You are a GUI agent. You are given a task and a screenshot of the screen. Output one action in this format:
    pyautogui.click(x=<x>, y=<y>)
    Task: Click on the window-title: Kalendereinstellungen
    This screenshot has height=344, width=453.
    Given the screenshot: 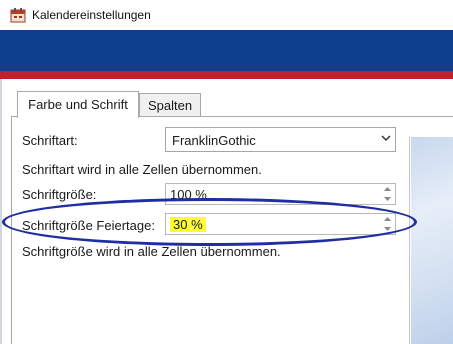 What is the action you would take?
    pyautogui.click(x=91, y=15)
    